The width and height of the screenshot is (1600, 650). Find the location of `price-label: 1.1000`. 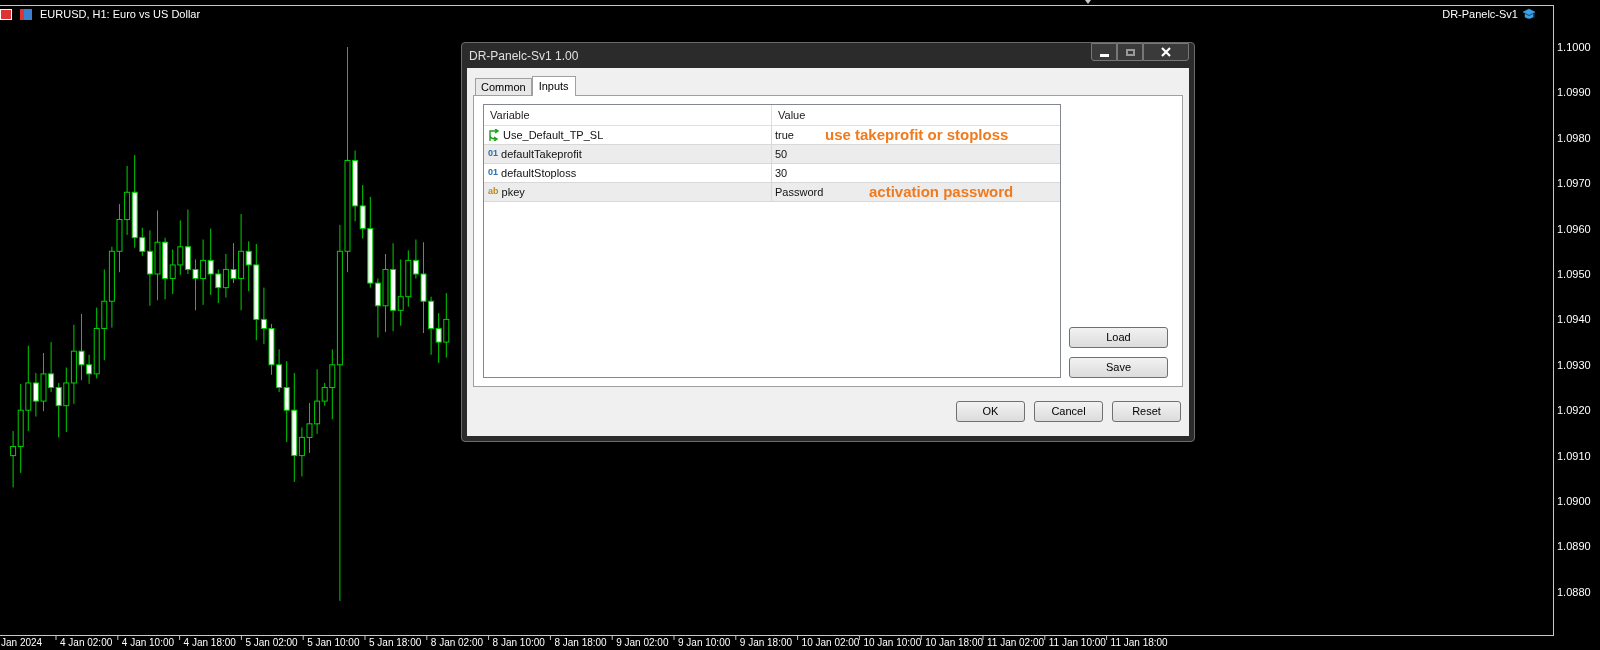

price-label: 1.1000 is located at coordinates (1574, 47).